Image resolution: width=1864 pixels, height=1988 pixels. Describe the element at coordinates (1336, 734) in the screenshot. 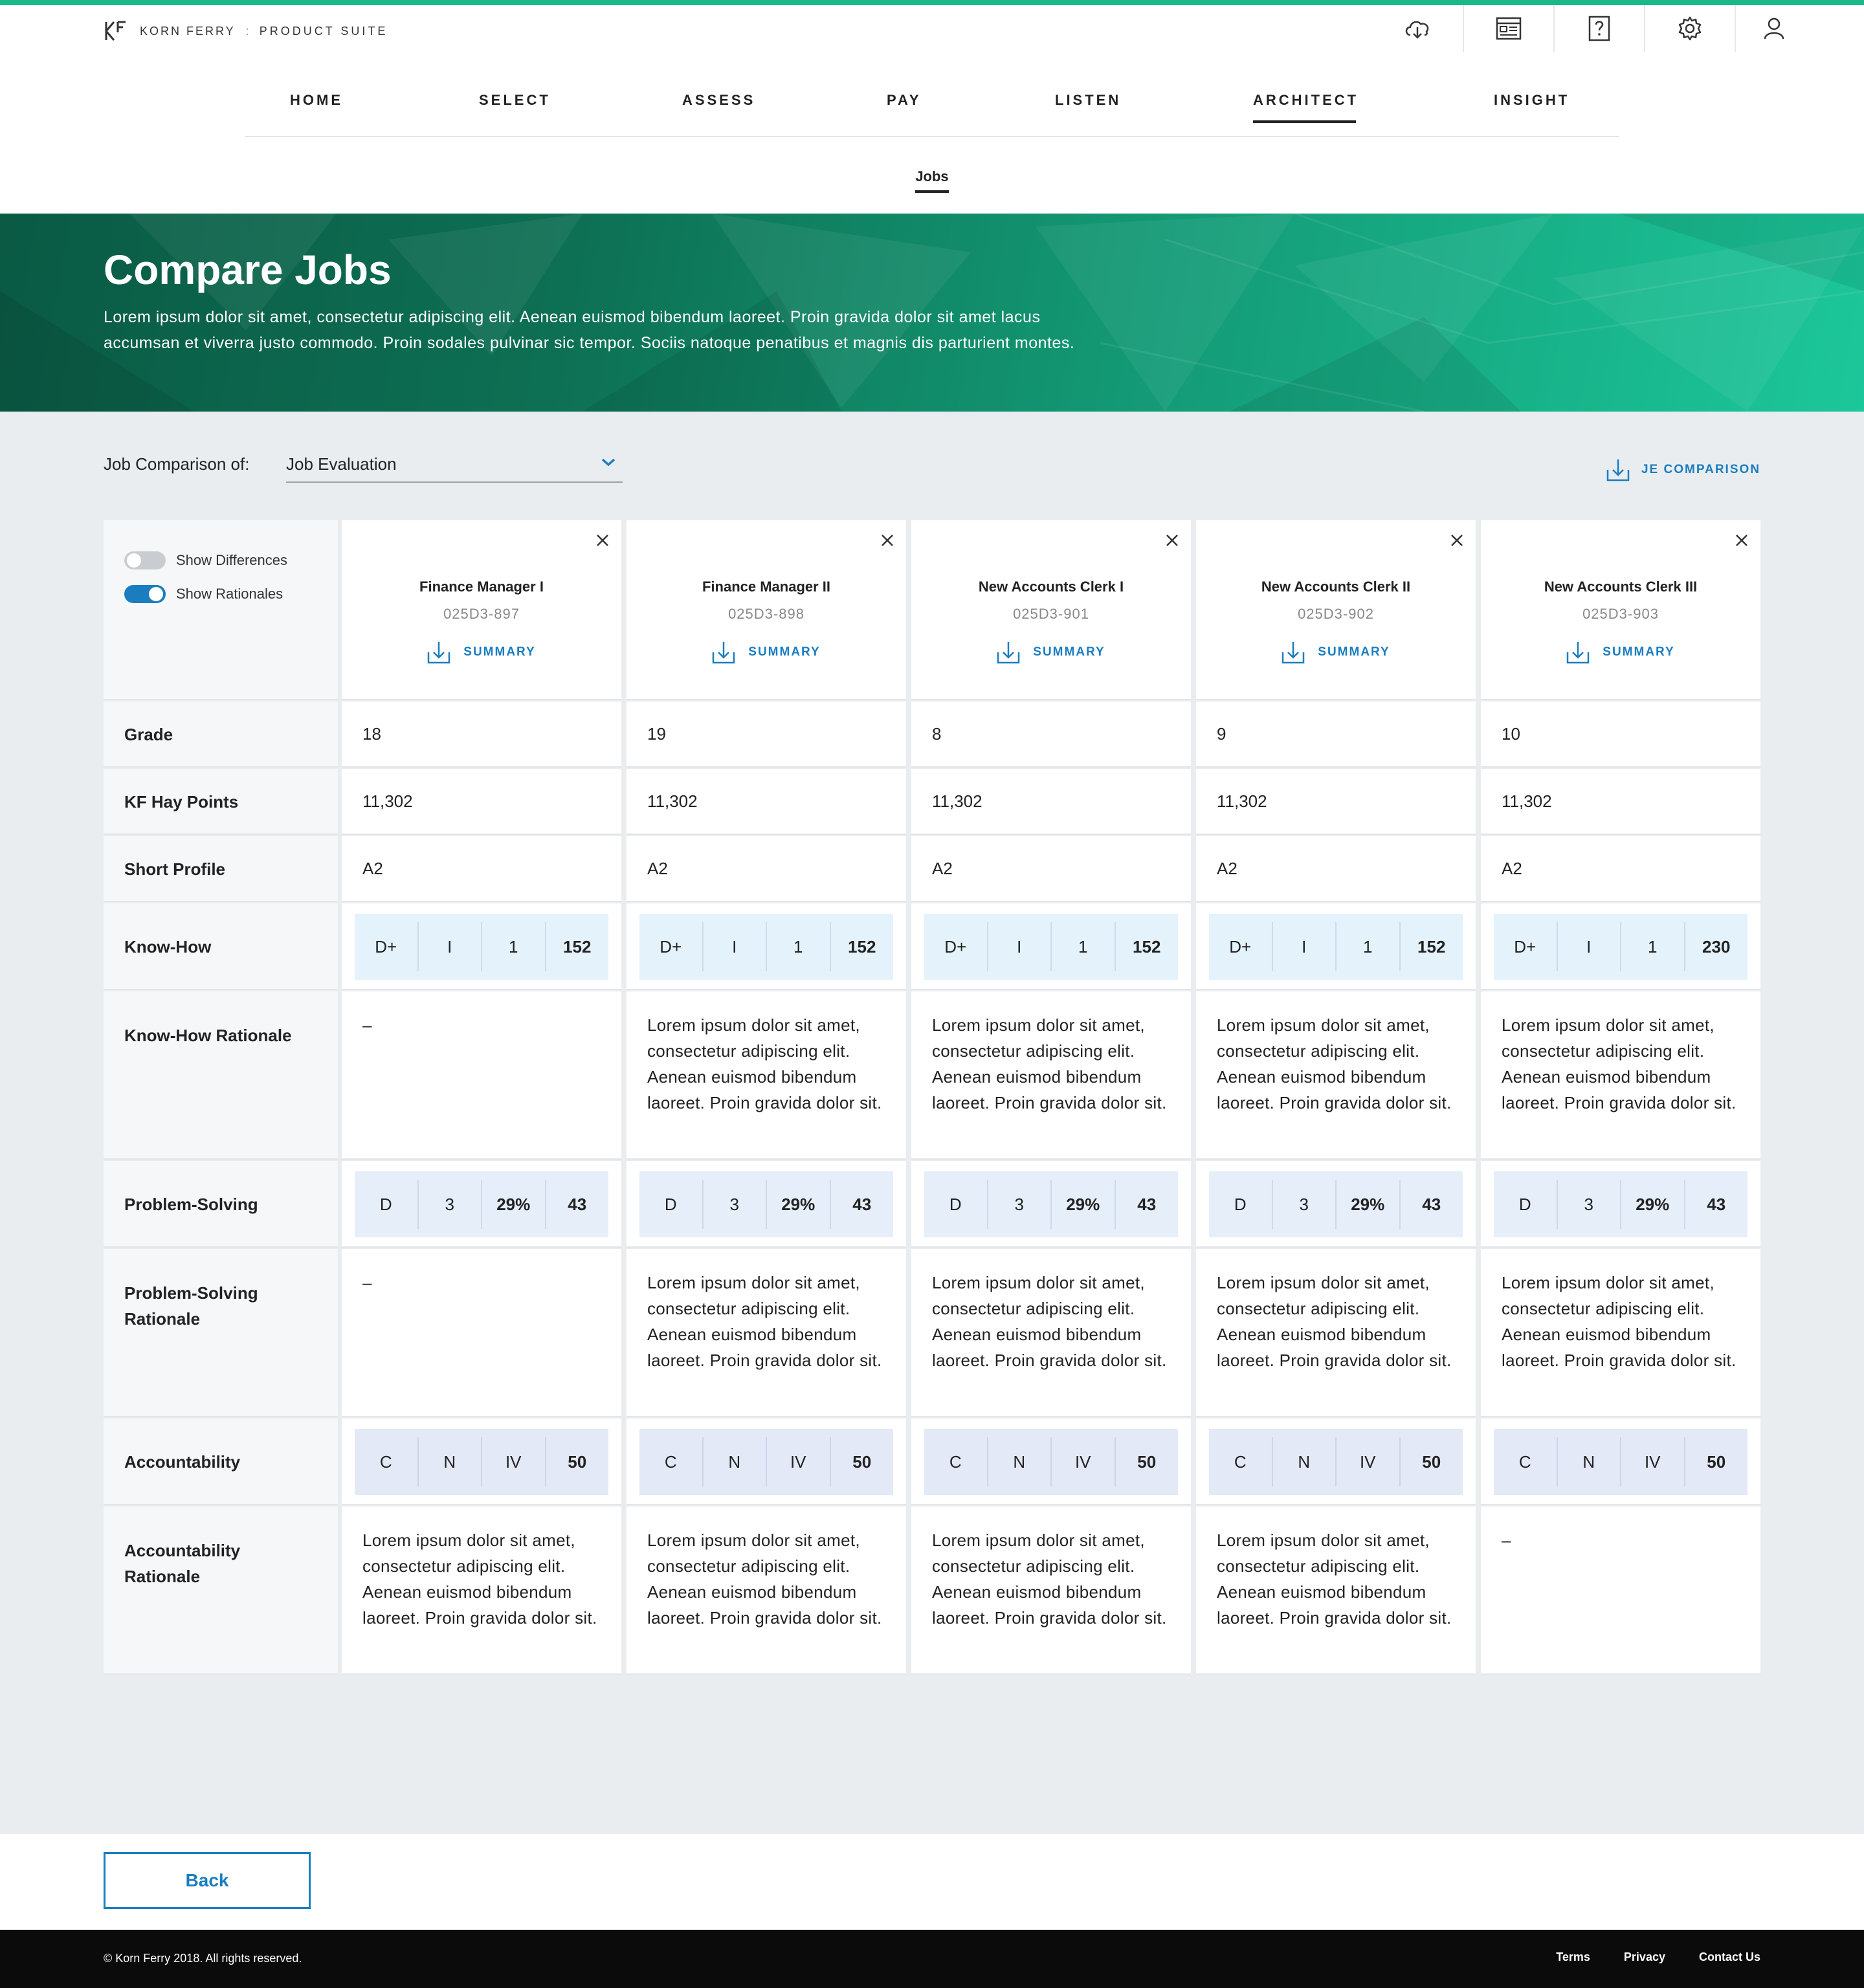

I see `table-cell: 9` at that location.